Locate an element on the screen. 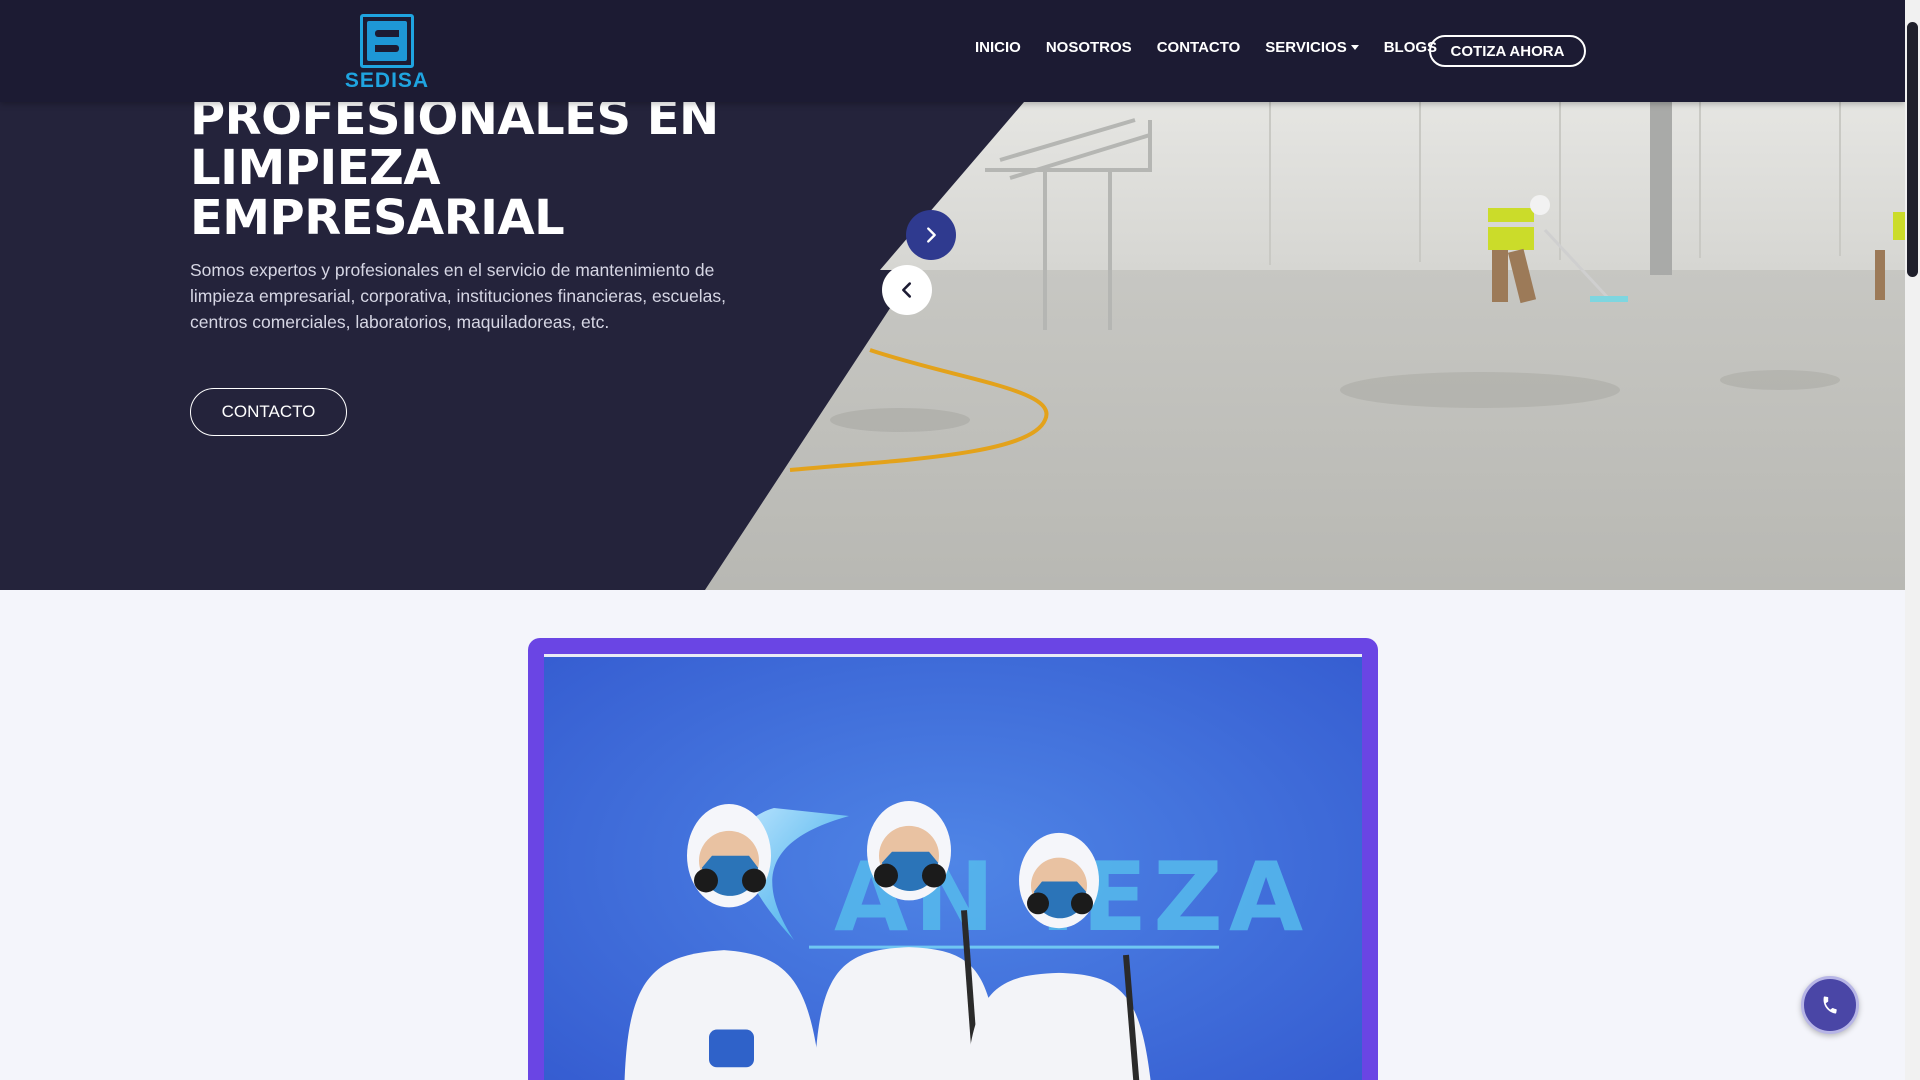 The image size is (1920, 1080). floating-call-button is located at coordinates (1830, 1005).